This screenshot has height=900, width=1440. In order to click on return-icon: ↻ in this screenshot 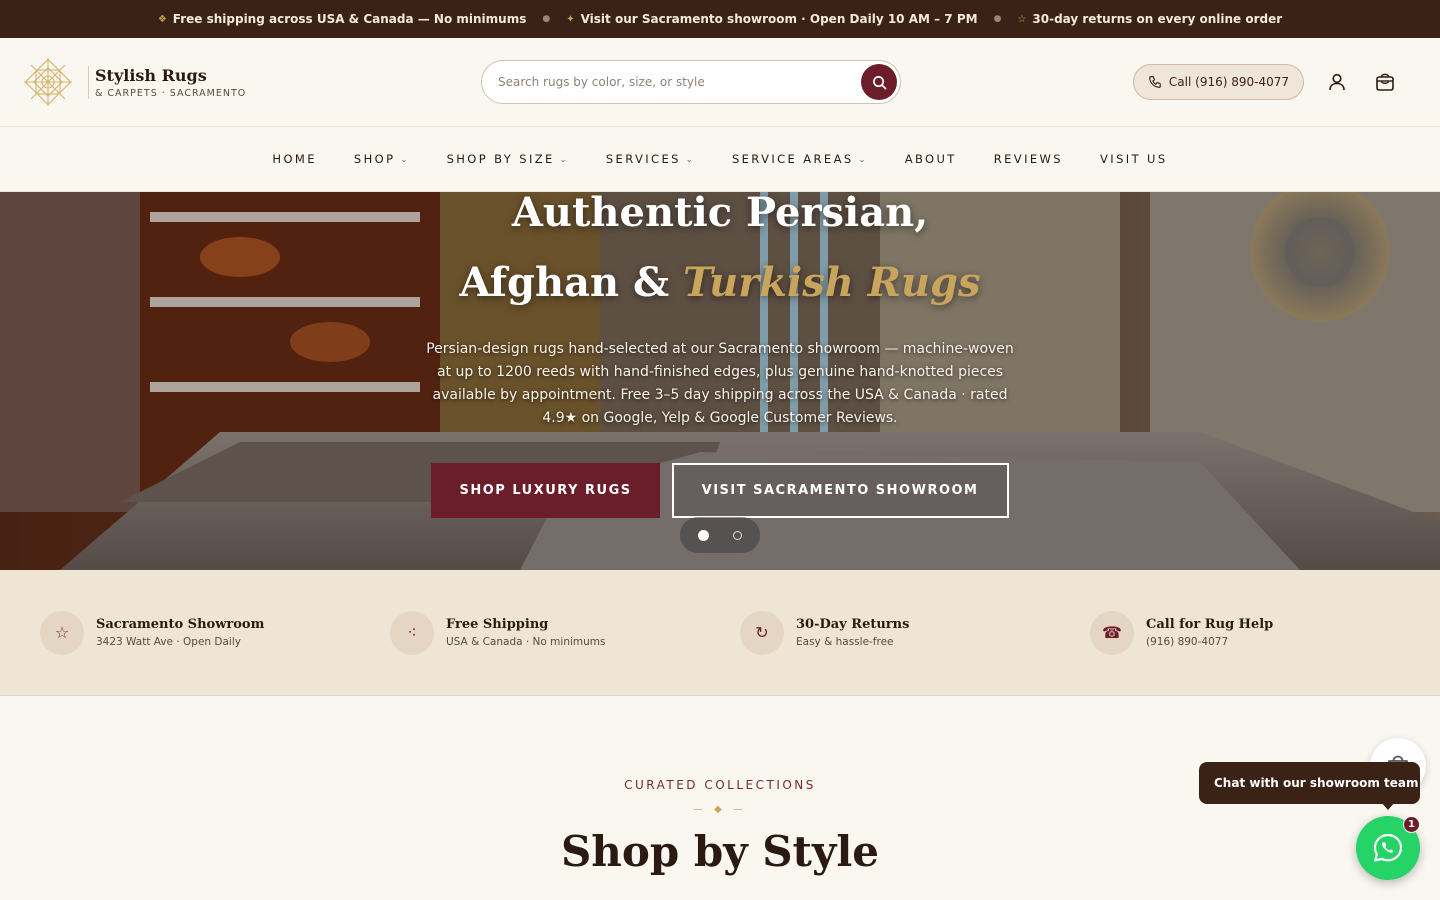, I will do `click(762, 632)`.